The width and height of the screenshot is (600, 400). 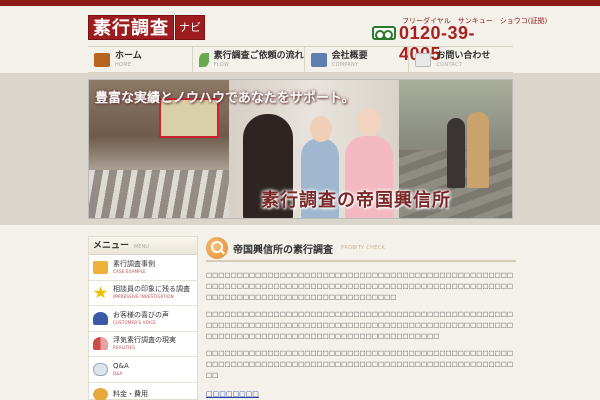 What do you see at coordinates (203, 59) in the screenshot?
I see `leaf-icon` at bounding box center [203, 59].